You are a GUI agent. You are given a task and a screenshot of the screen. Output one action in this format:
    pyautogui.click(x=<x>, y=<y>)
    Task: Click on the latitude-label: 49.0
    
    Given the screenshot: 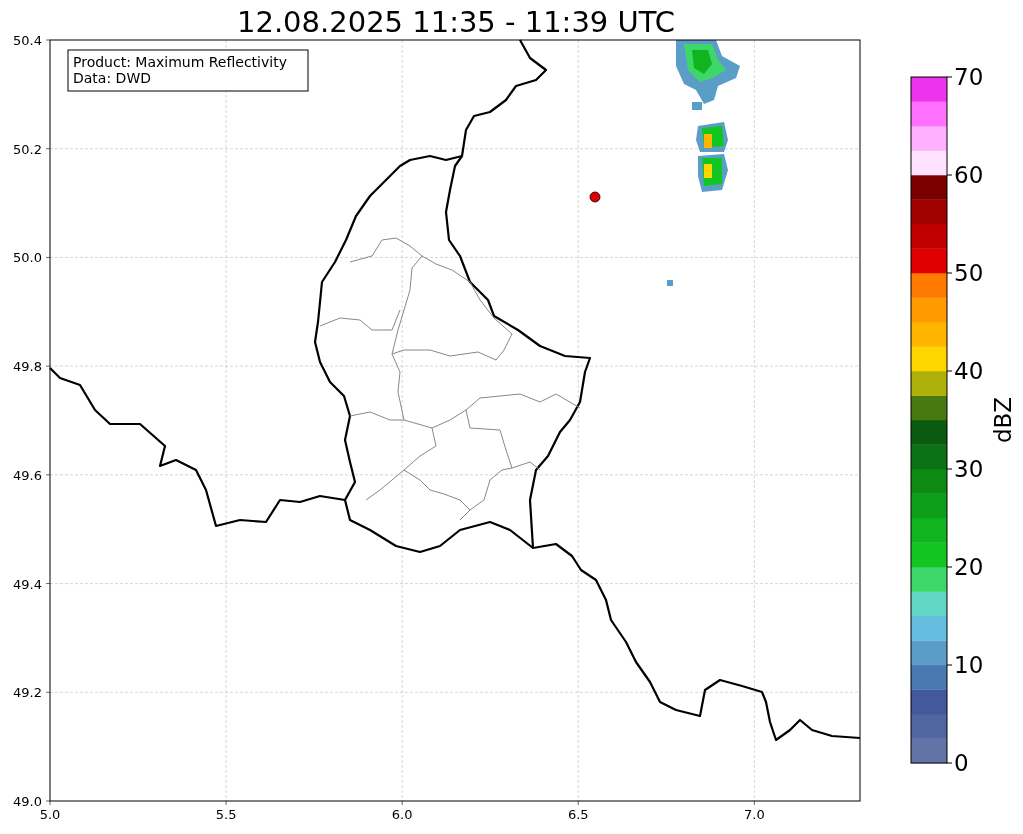 What is the action you would take?
    pyautogui.click(x=27, y=801)
    